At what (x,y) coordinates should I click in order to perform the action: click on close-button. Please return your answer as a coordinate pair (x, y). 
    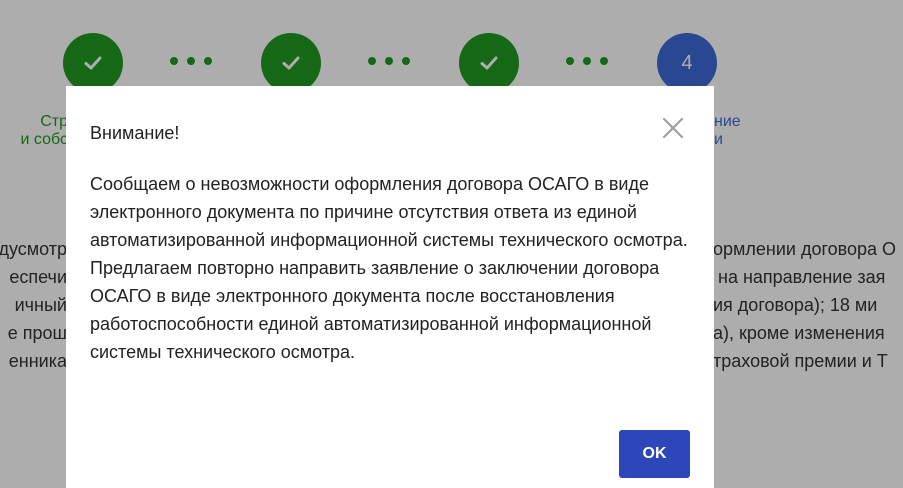
    Looking at the image, I should click on (673, 128).